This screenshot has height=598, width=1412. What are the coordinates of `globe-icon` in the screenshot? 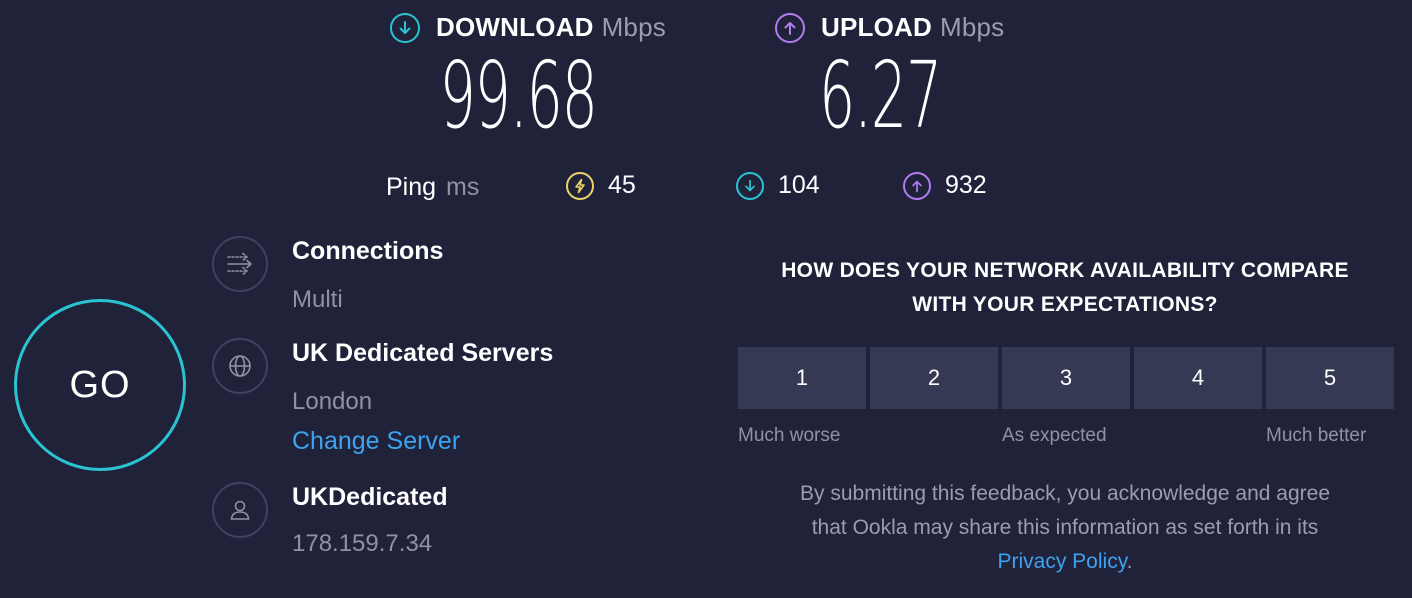 It's located at (240, 366).